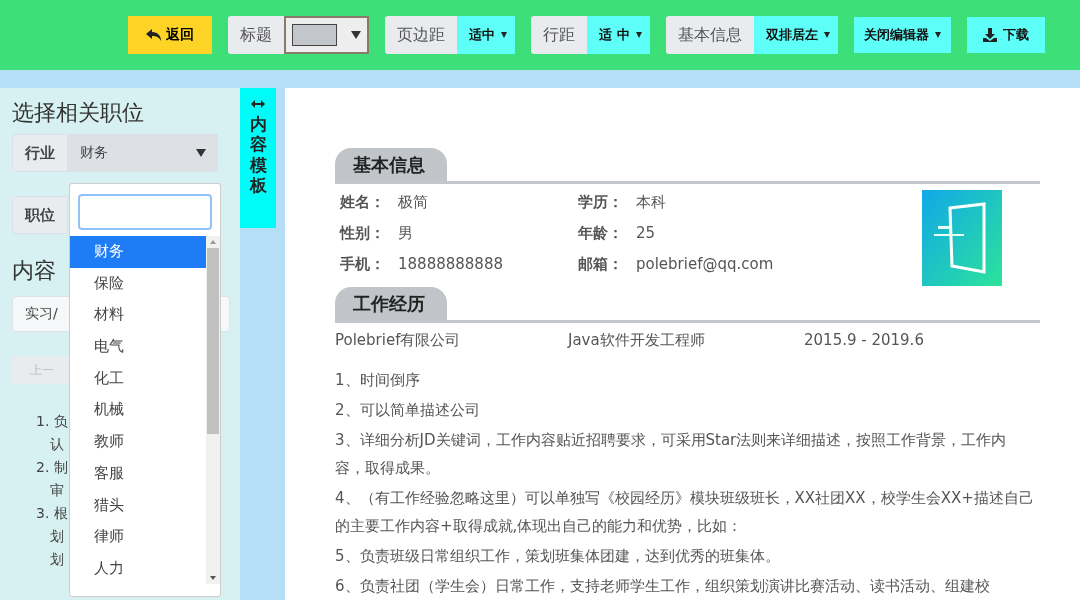 This screenshot has width=1080, height=600. What do you see at coordinates (391, 164) in the screenshot?
I see `section-title: 基本信息` at bounding box center [391, 164].